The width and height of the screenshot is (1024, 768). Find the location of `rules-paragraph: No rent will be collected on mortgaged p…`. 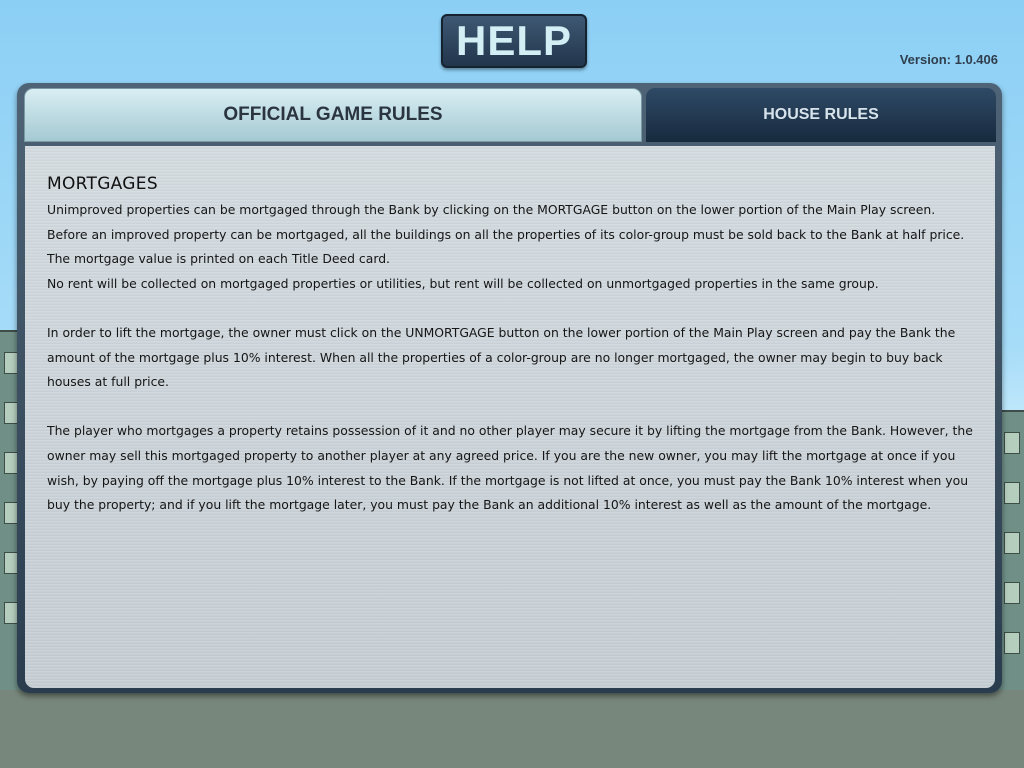

rules-paragraph: No rent will be collected on mortgaged p… is located at coordinates (463, 283).